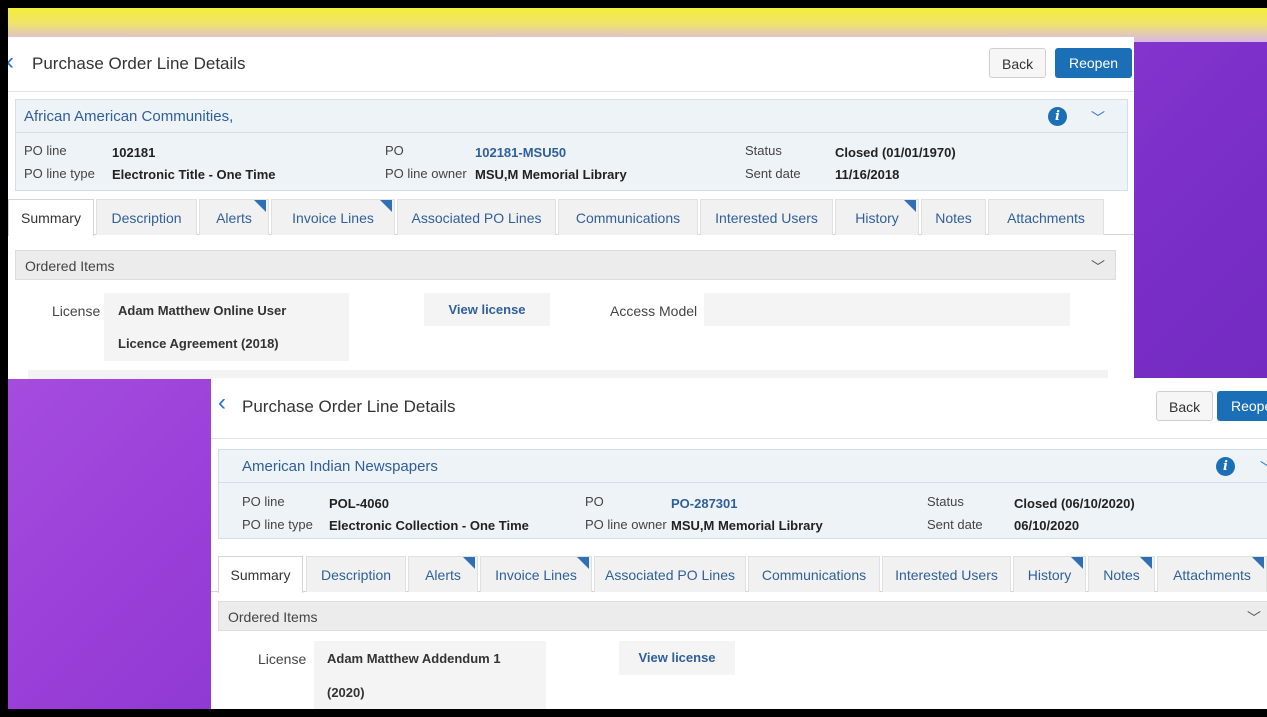 The width and height of the screenshot is (1267, 717). Describe the element at coordinates (282, 659) in the screenshot. I see `license-label: License` at that location.